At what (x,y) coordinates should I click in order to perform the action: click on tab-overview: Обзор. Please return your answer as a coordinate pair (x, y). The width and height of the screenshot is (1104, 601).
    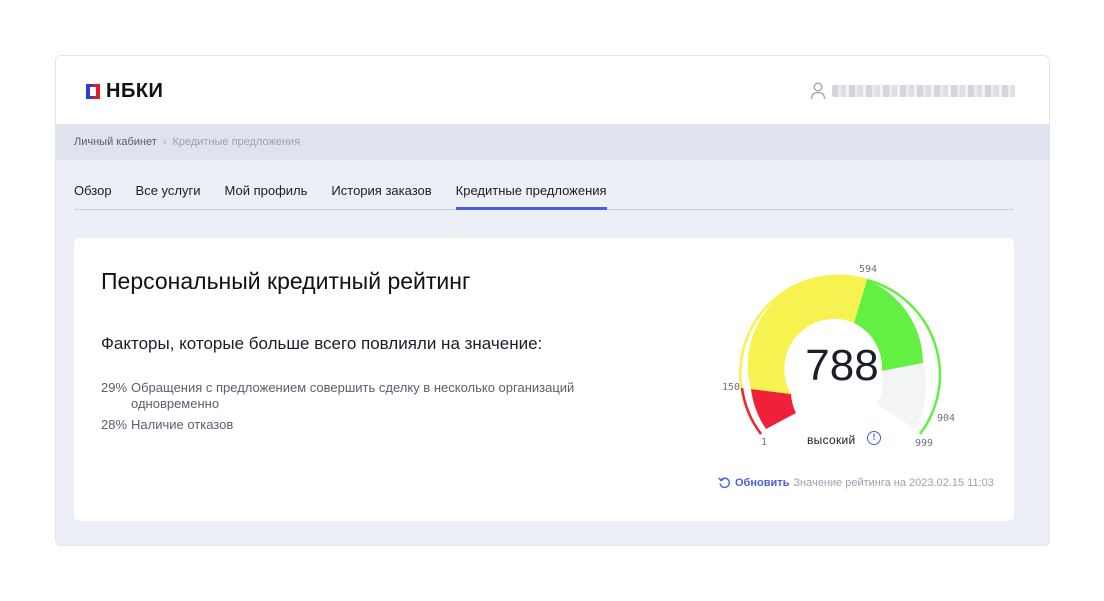
    Looking at the image, I should click on (93, 196).